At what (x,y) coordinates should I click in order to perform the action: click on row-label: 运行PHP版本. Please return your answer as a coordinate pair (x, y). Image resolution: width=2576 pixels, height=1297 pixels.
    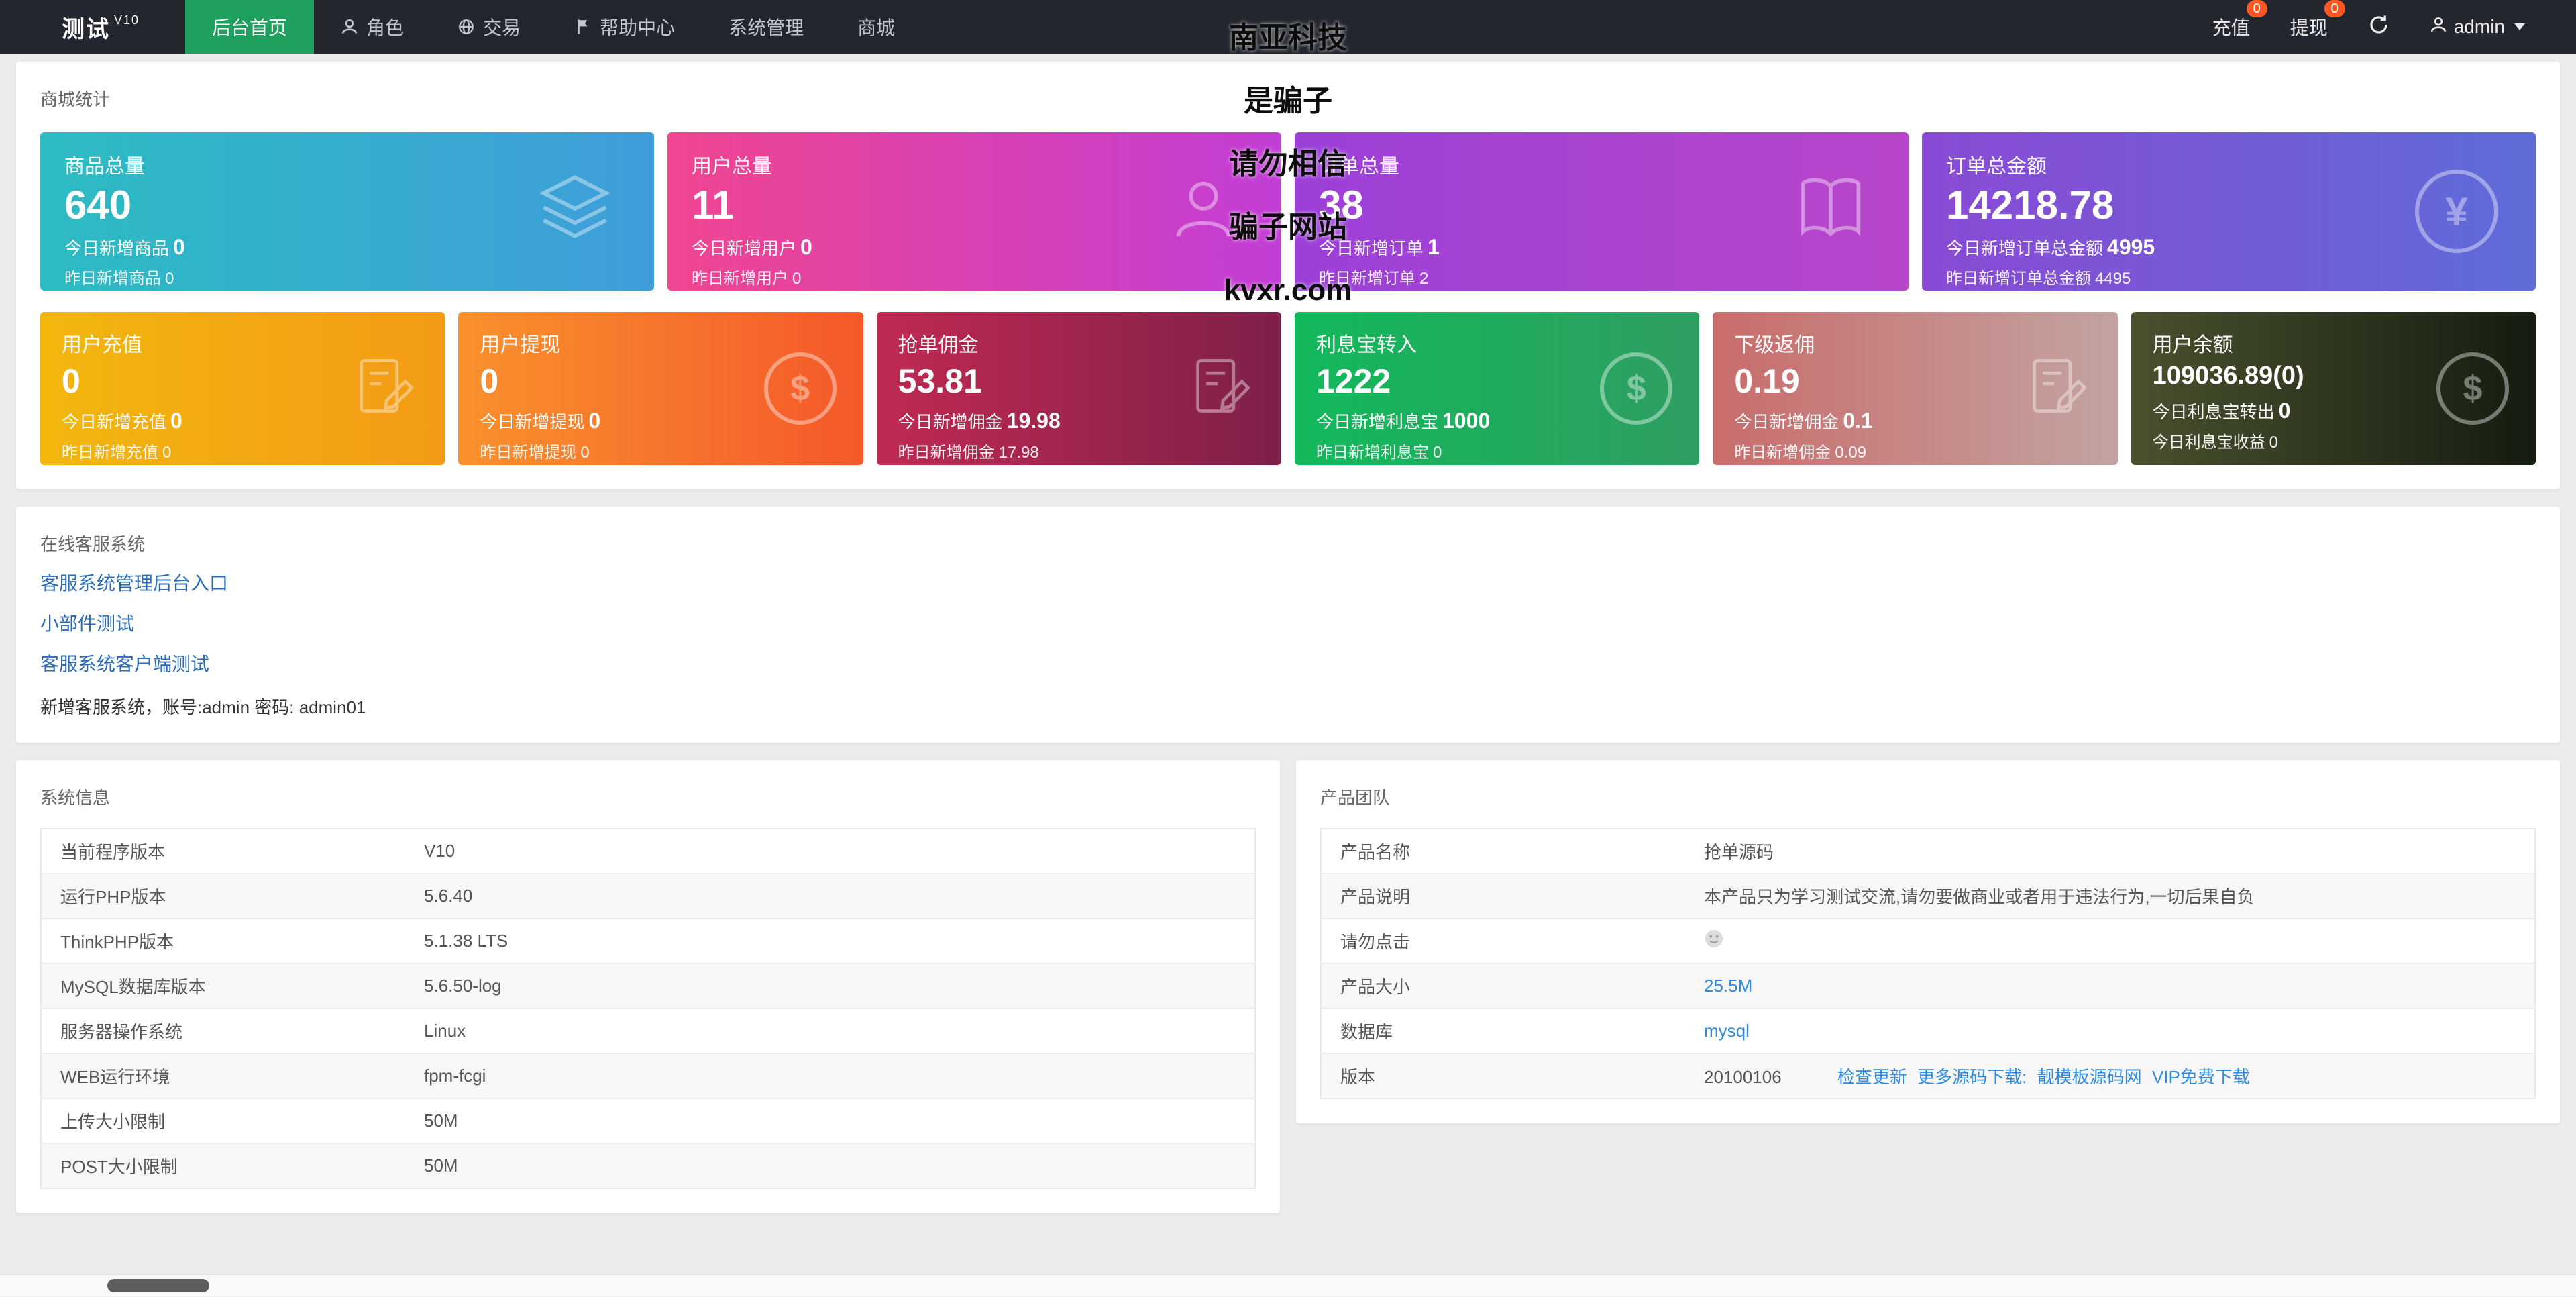
    Looking at the image, I should click on (223, 896).